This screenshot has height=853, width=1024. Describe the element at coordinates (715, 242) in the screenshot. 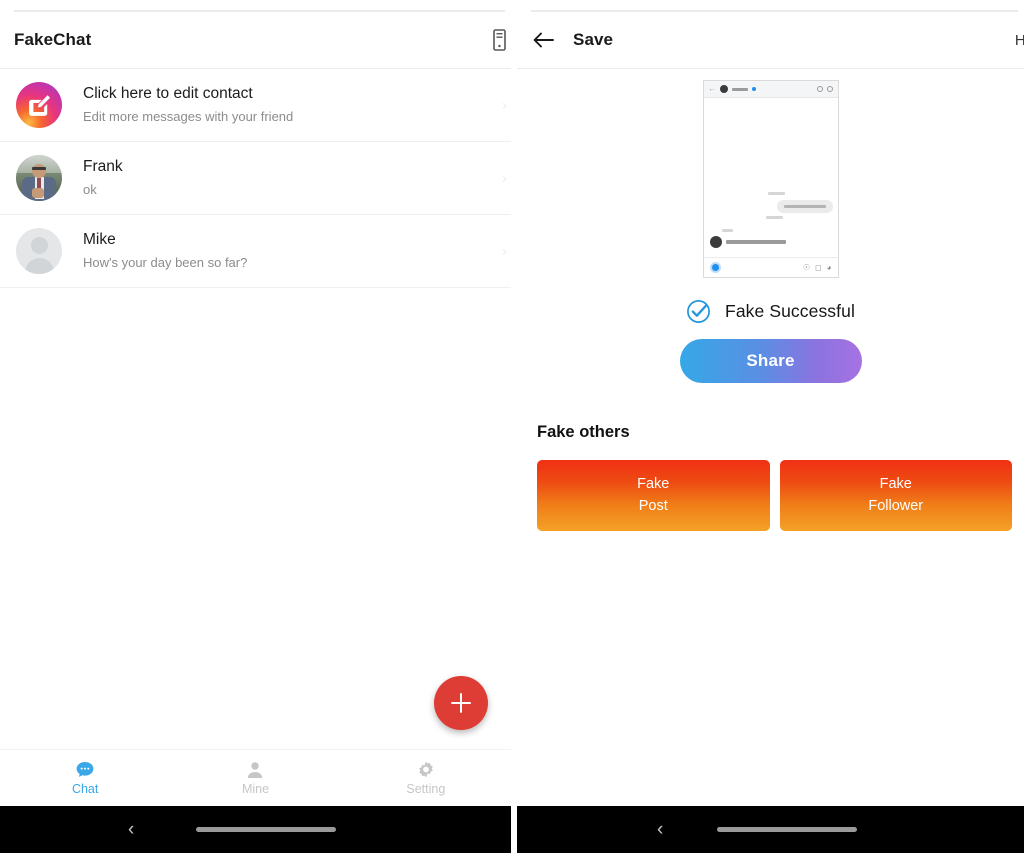

I see `preview-message-avatar` at that location.